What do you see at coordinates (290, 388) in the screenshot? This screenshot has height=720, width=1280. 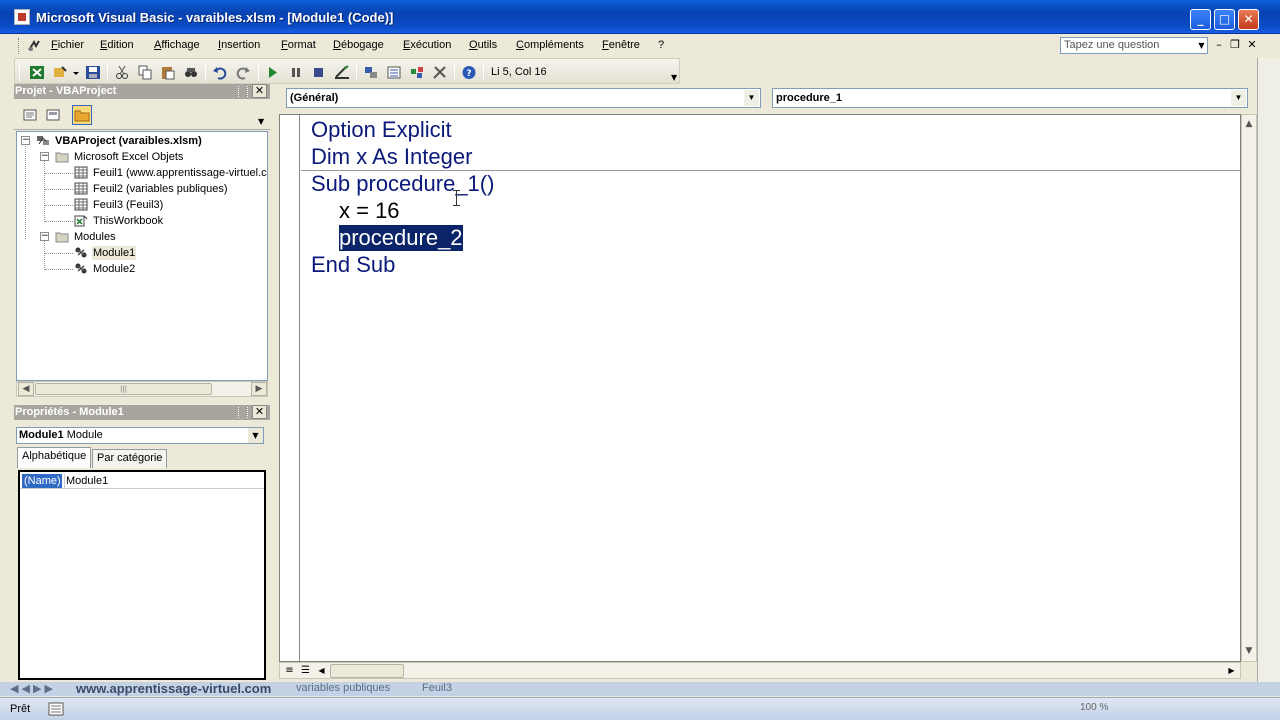 I see `code-margin-indicator-bar` at bounding box center [290, 388].